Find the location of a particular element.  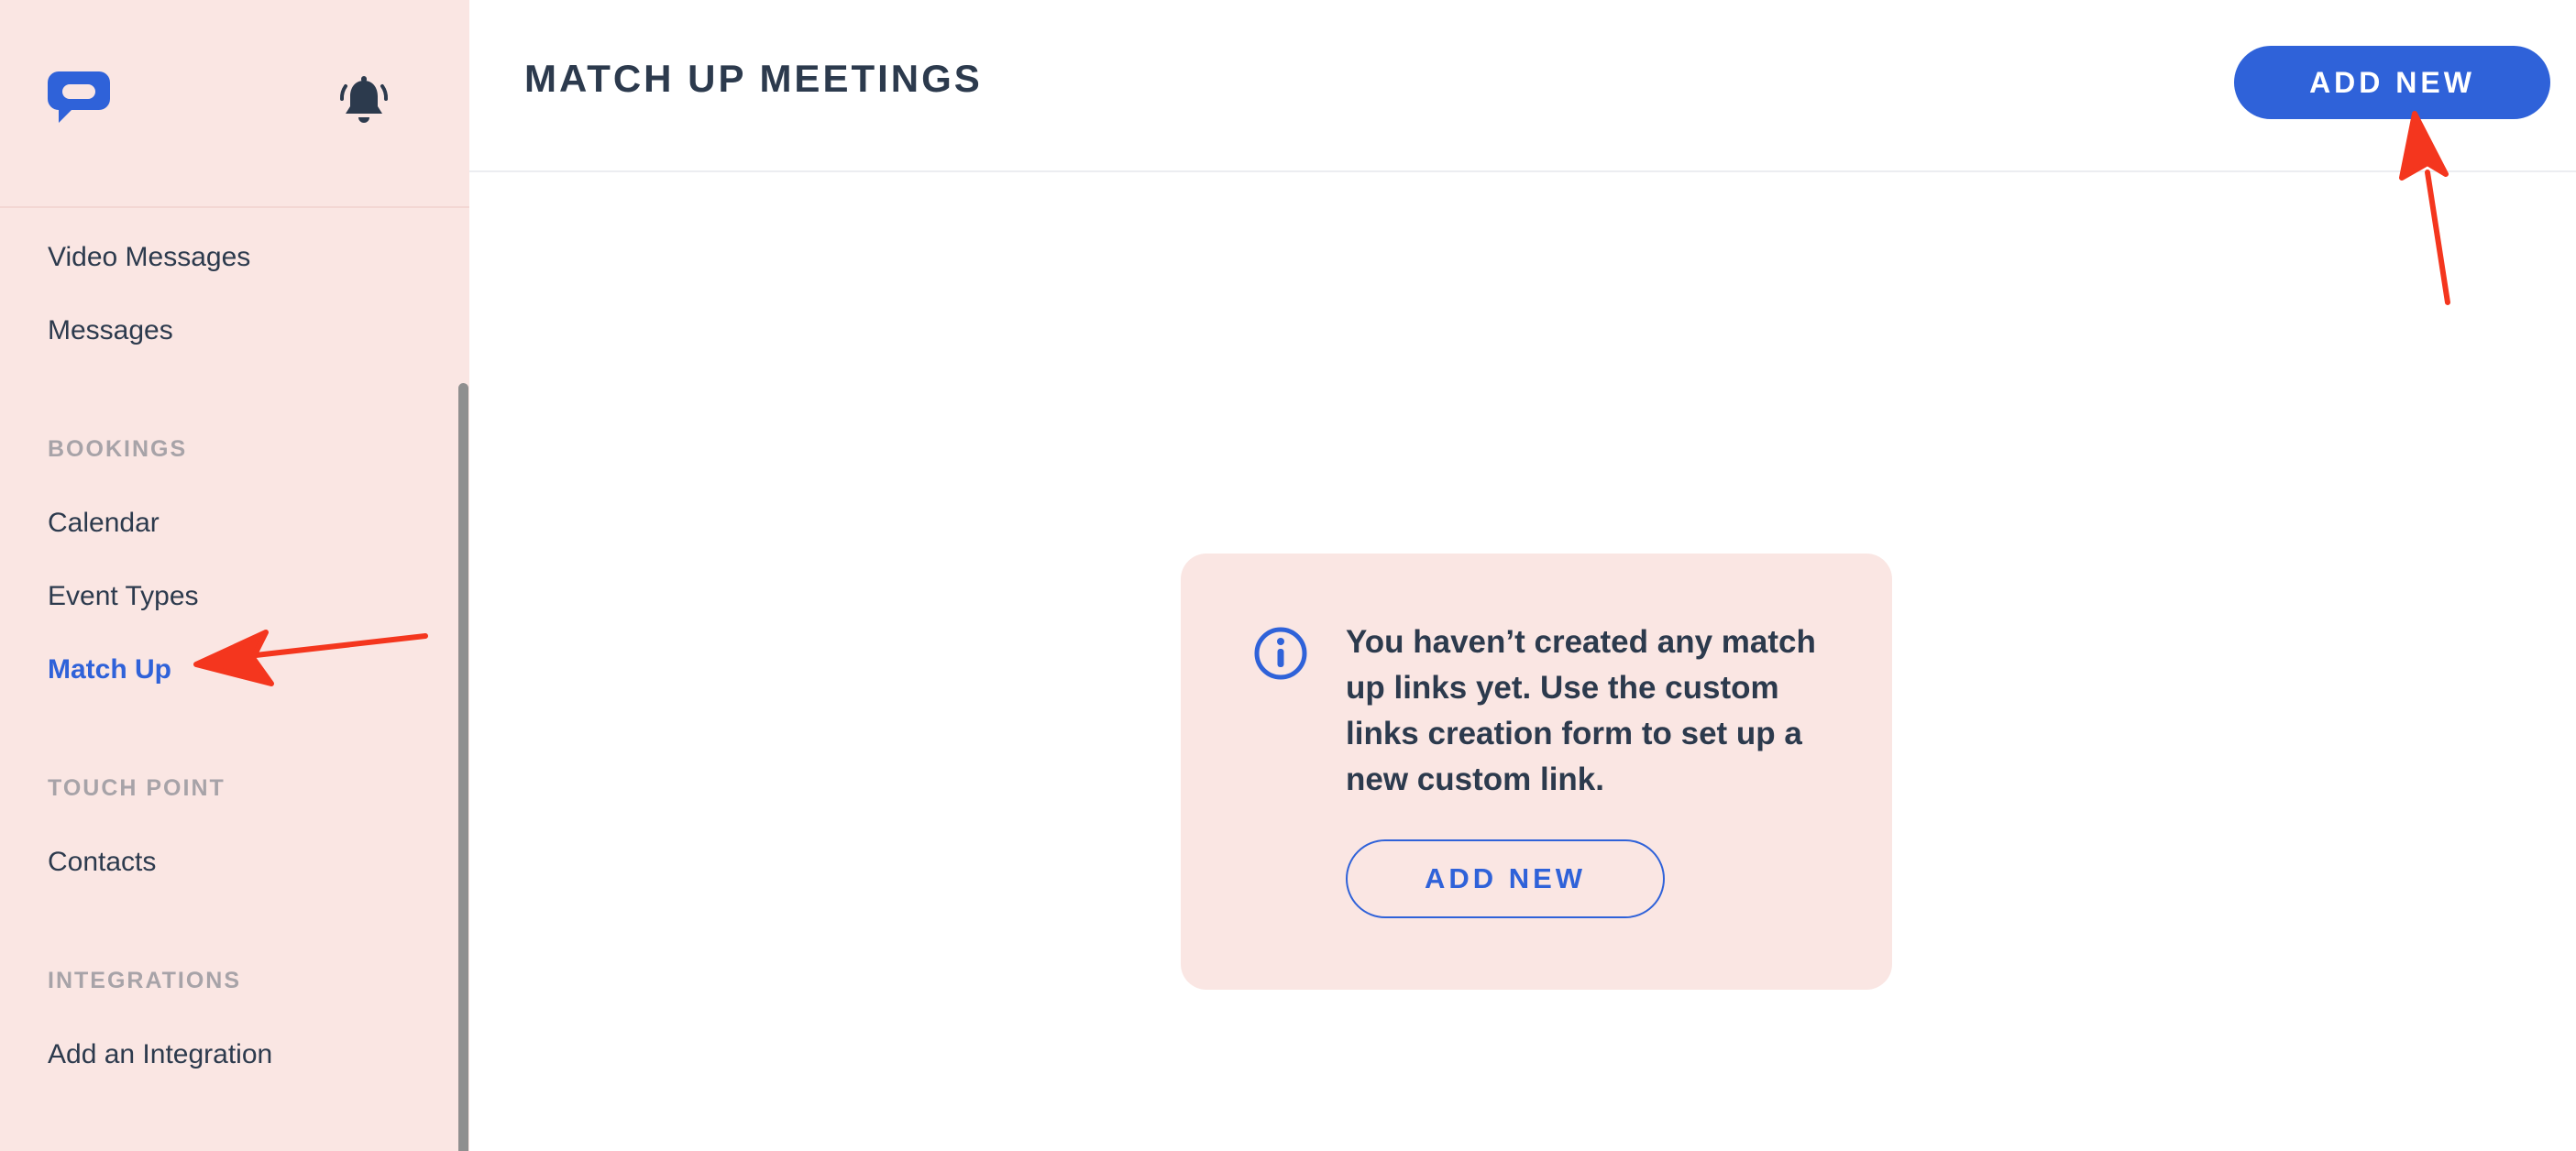

sidebar-item-match-up: Match Up is located at coordinates (109, 669).